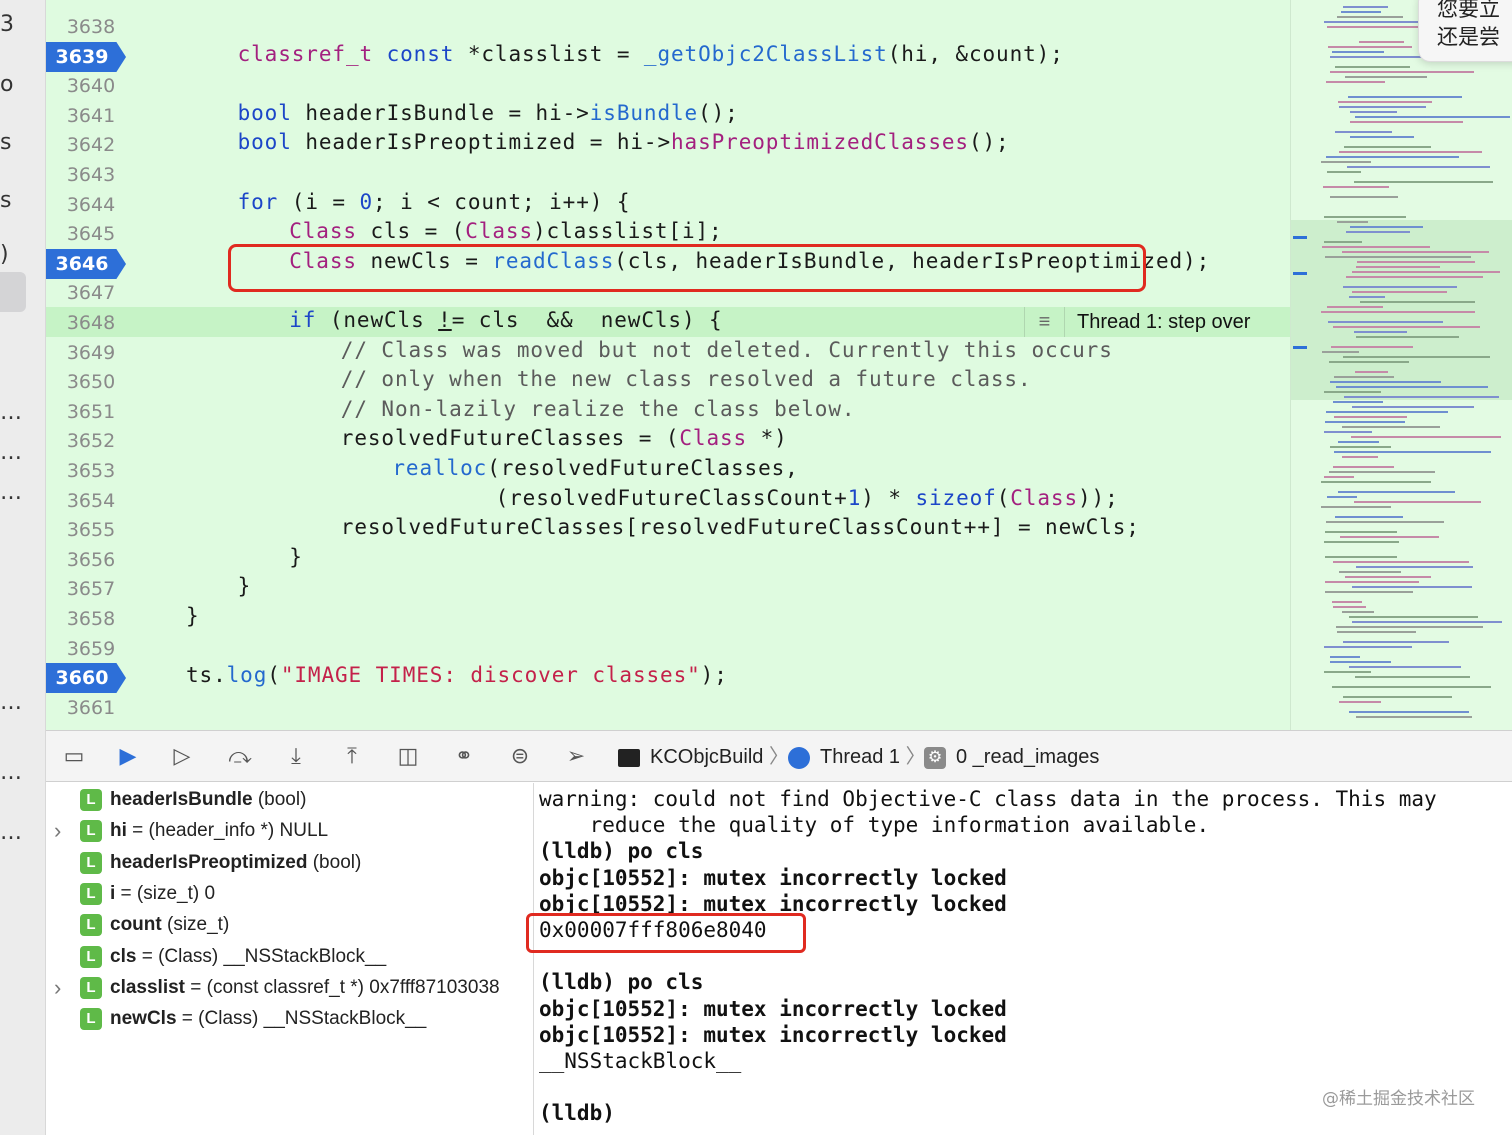  Describe the element at coordinates (621, 982) in the screenshot. I see `console-line: (lldb) po cls` at that location.